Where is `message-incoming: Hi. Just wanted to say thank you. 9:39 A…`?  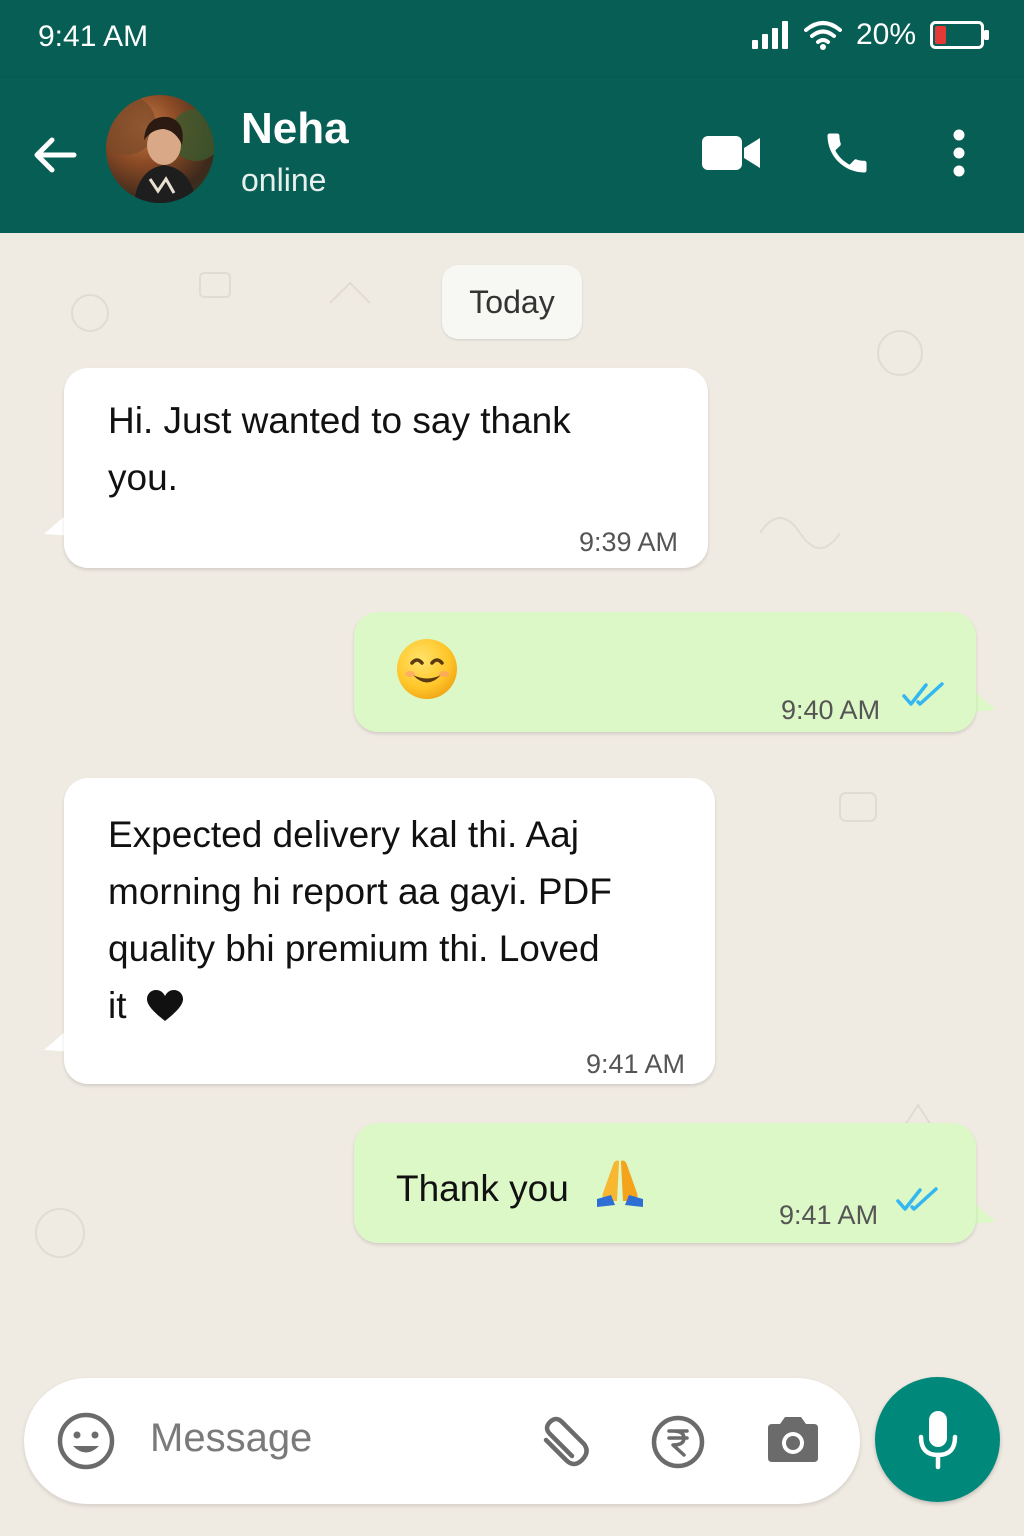
message-incoming: Hi. Just wanted to say thank you. 9:39 A… is located at coordinates (386, 468).